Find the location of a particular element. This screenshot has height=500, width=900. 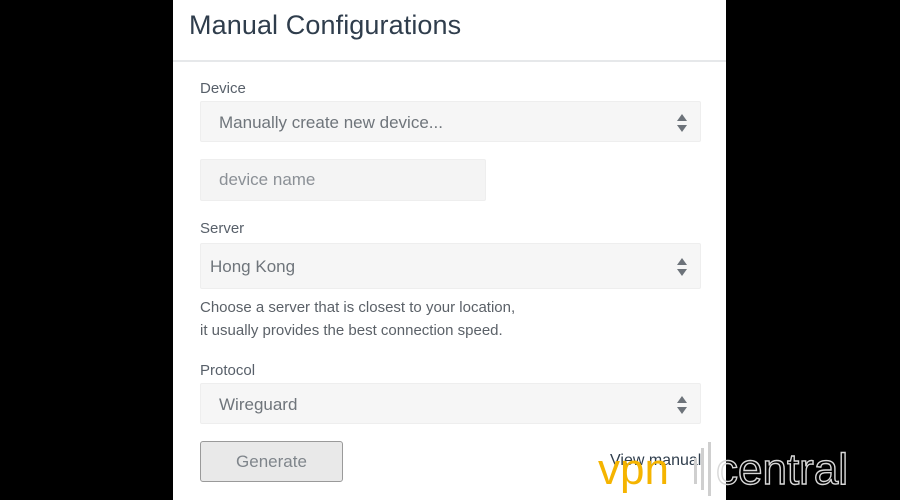

view-manual-link: View manual is located at coordinates (655, 461).